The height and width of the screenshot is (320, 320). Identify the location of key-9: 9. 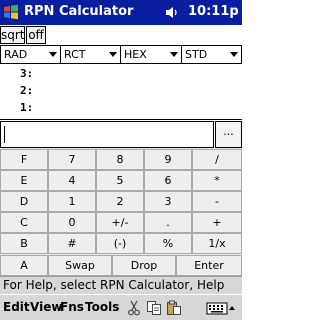
(168, 159).